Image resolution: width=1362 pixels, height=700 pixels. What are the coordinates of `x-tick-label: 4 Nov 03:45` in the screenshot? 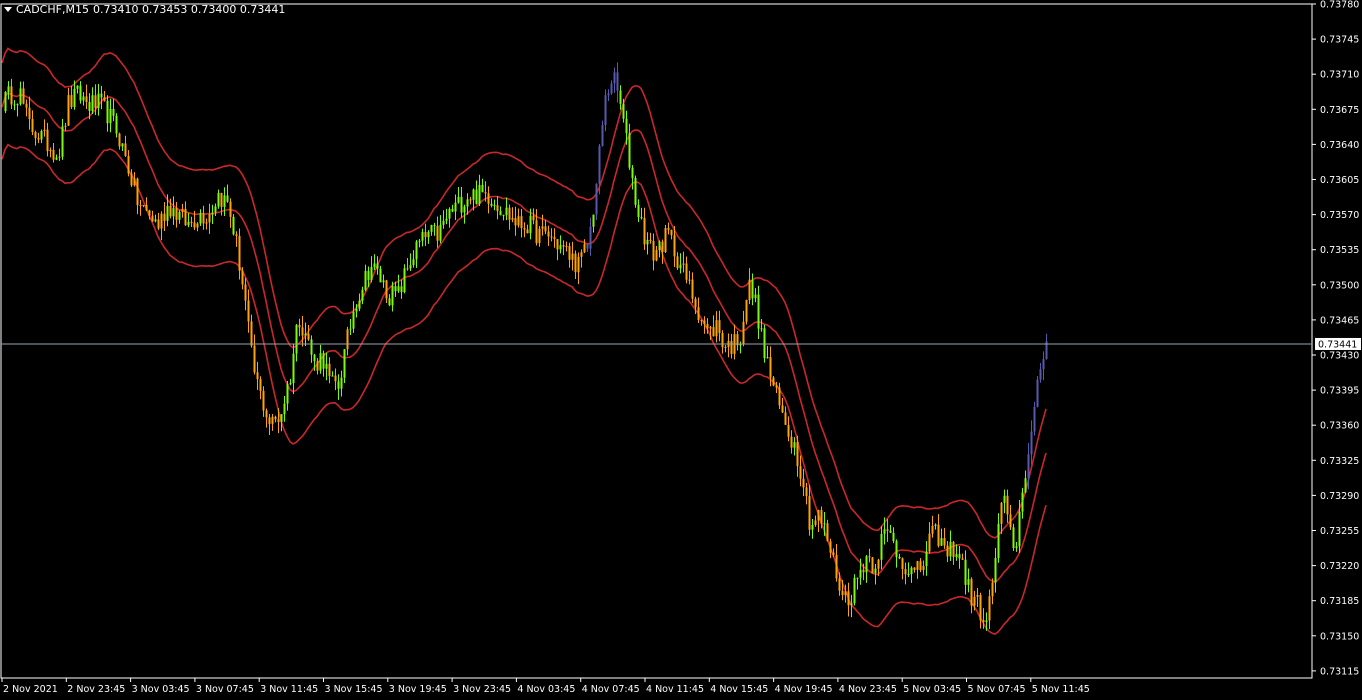 It's located at (546, 689).